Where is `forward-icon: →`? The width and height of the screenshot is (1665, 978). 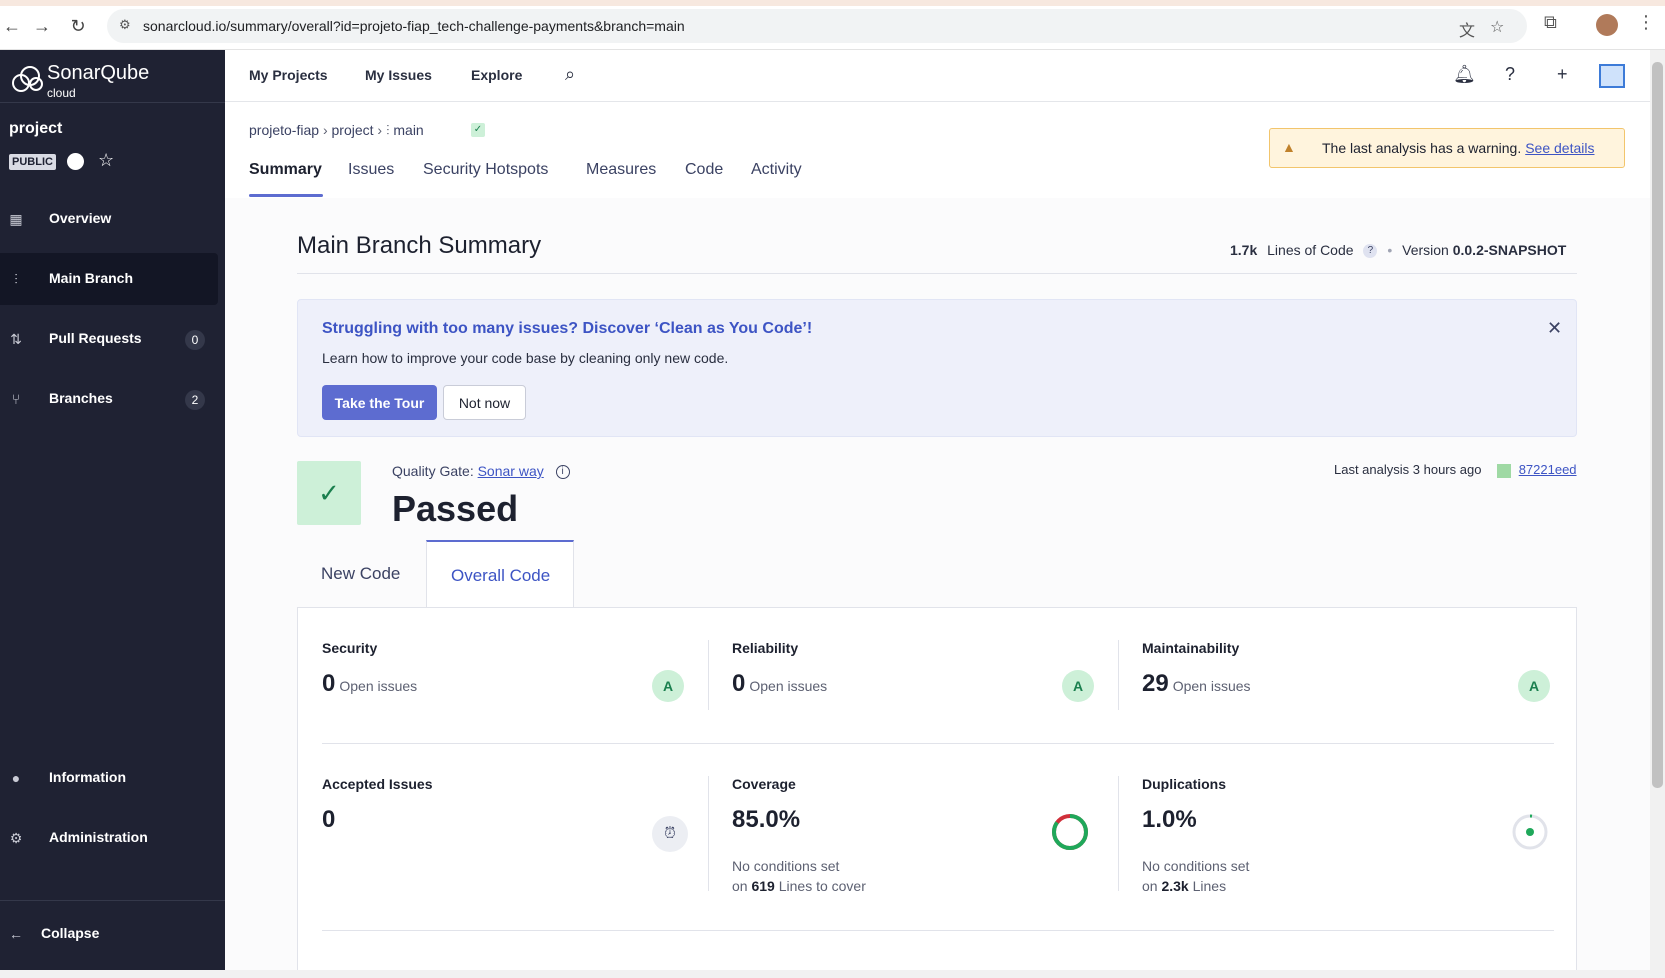
forward-icon: → is located at coordinates (42, 26).